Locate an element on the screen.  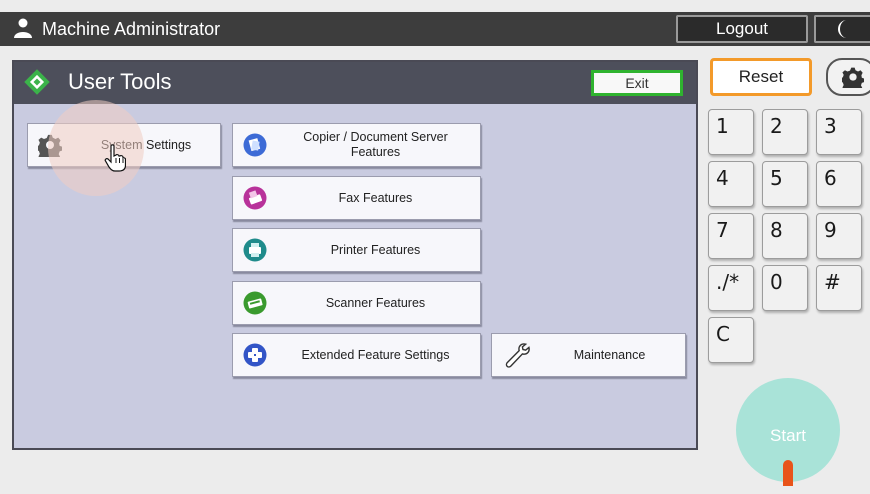
key-7: 7 is located at coordinates (731, 236).